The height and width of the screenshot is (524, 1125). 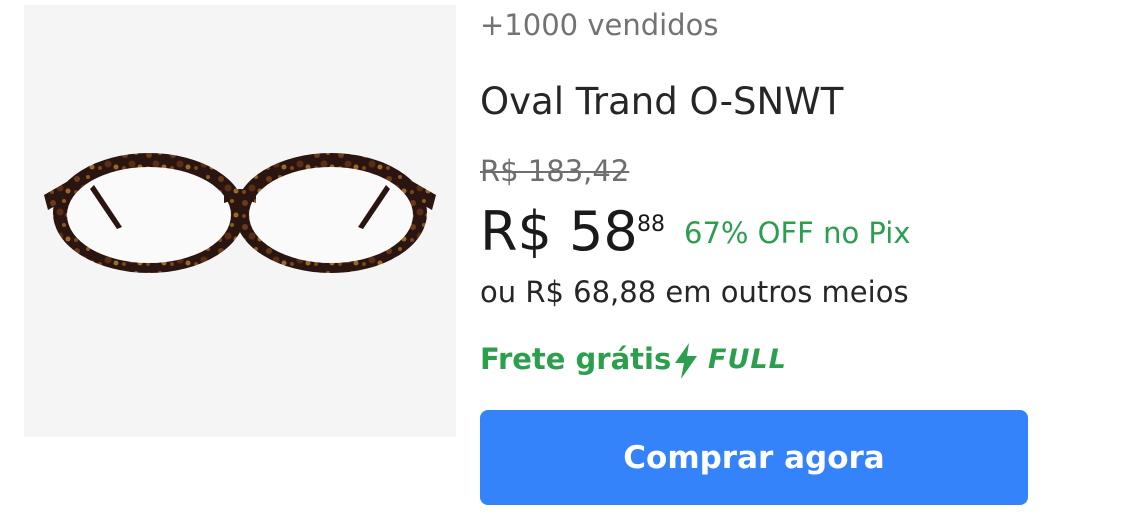 I want to click on bolt-icon, so click(x=686, y=361).